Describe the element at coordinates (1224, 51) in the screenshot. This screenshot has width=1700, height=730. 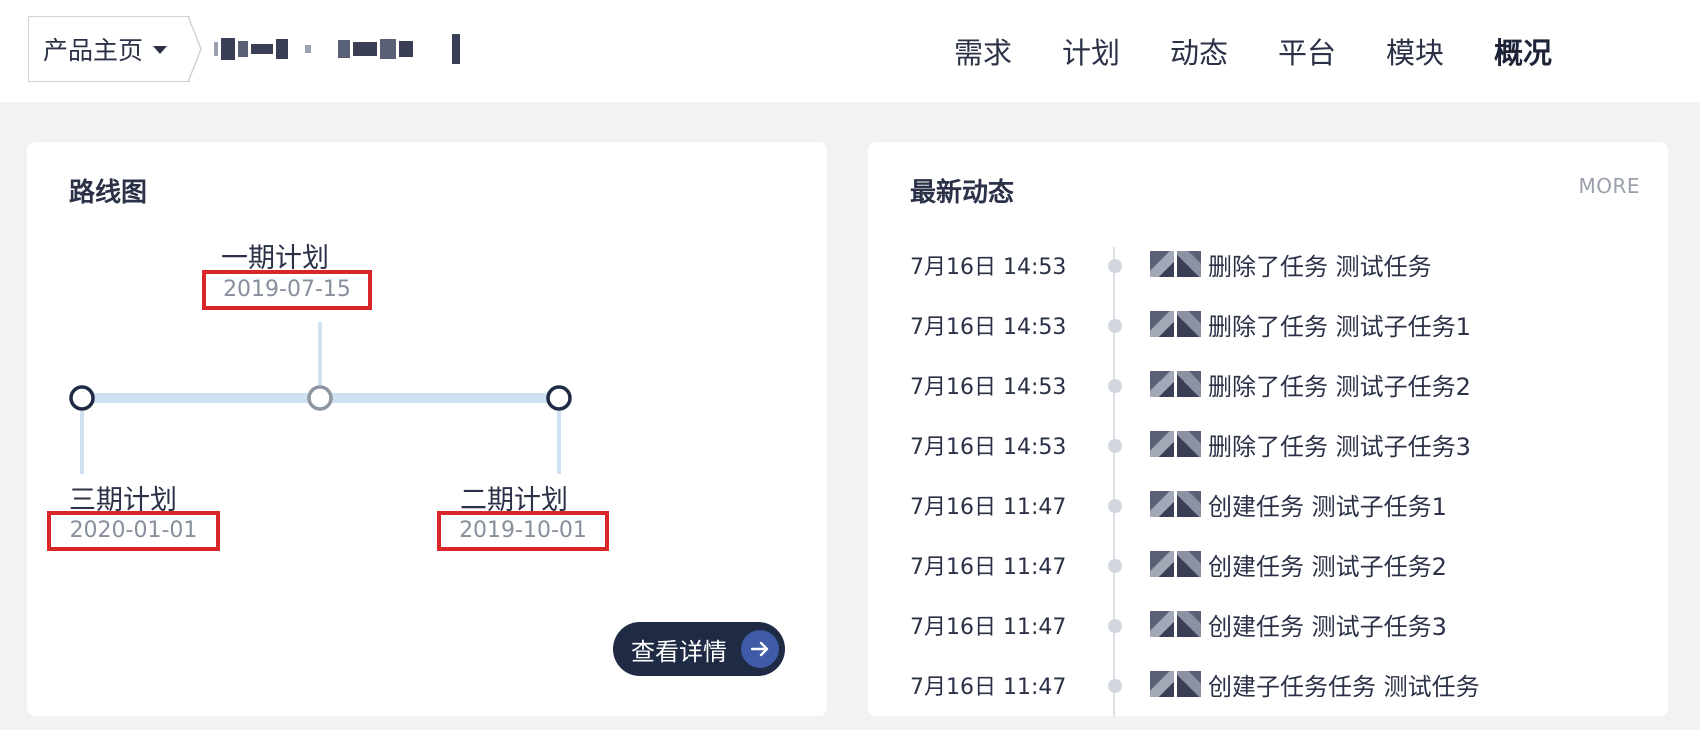
I see `nav-activity: 动态` at that location.